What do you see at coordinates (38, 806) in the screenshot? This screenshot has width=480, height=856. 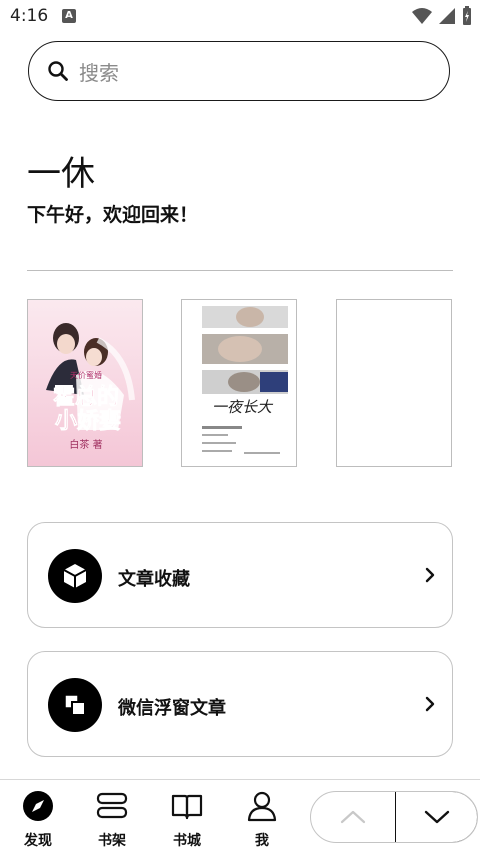 I see `compass-icon` at bounding box center [38, 806].